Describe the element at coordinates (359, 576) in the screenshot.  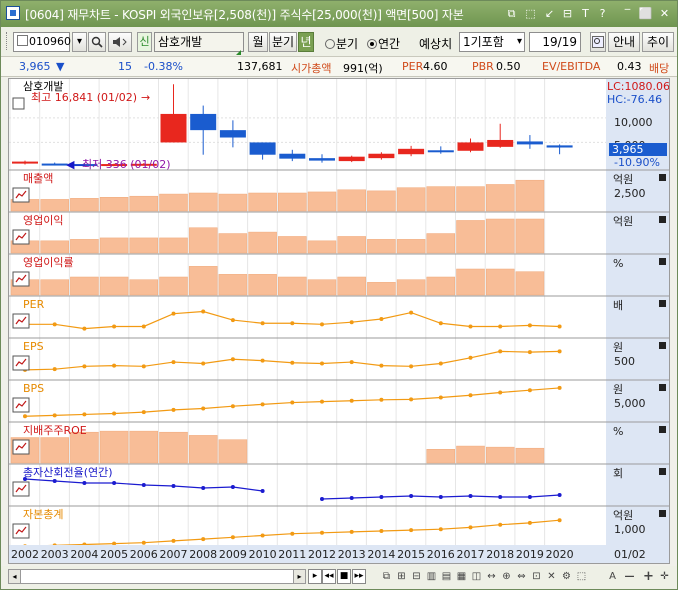
I see `nav-forward-button: ▸▸` at that location.